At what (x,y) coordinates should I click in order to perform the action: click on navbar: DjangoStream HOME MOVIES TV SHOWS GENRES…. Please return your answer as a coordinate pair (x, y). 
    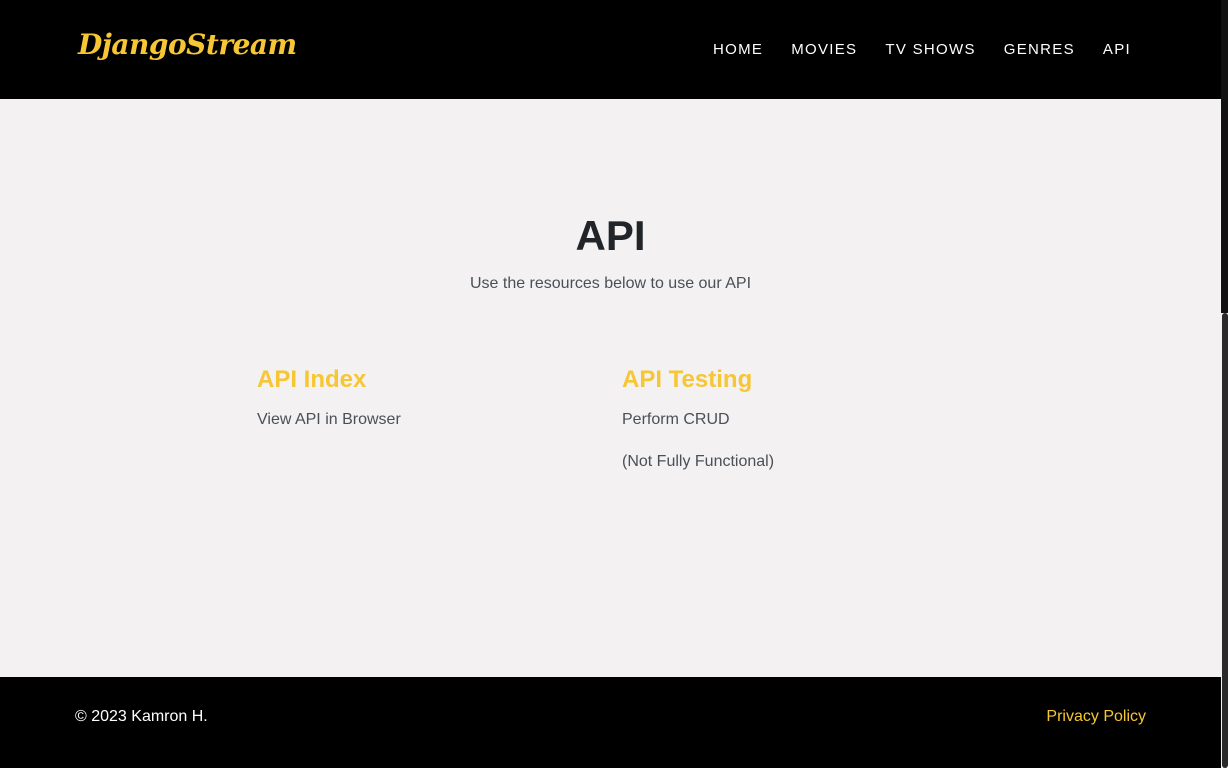
    Looking at the image, I should click on (610, 49).